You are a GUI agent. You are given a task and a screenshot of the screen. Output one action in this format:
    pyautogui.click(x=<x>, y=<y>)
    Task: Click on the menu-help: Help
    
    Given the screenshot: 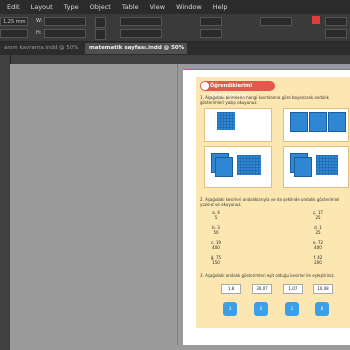 What is the action you would take?
    pyautogui.click(x=220, y=7)
    